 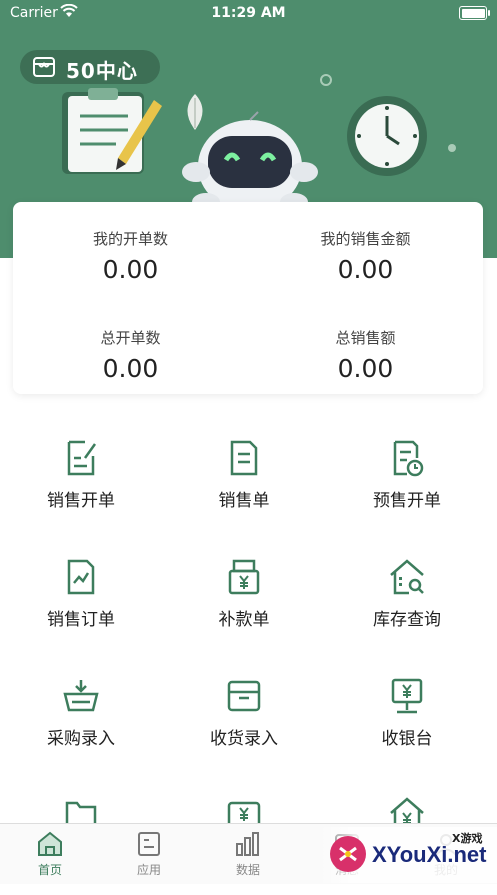 What do you see at coordinates (81, 501) in the screenshot?
I see `menu-label: 销售开单` at bounding box center [81, 501].